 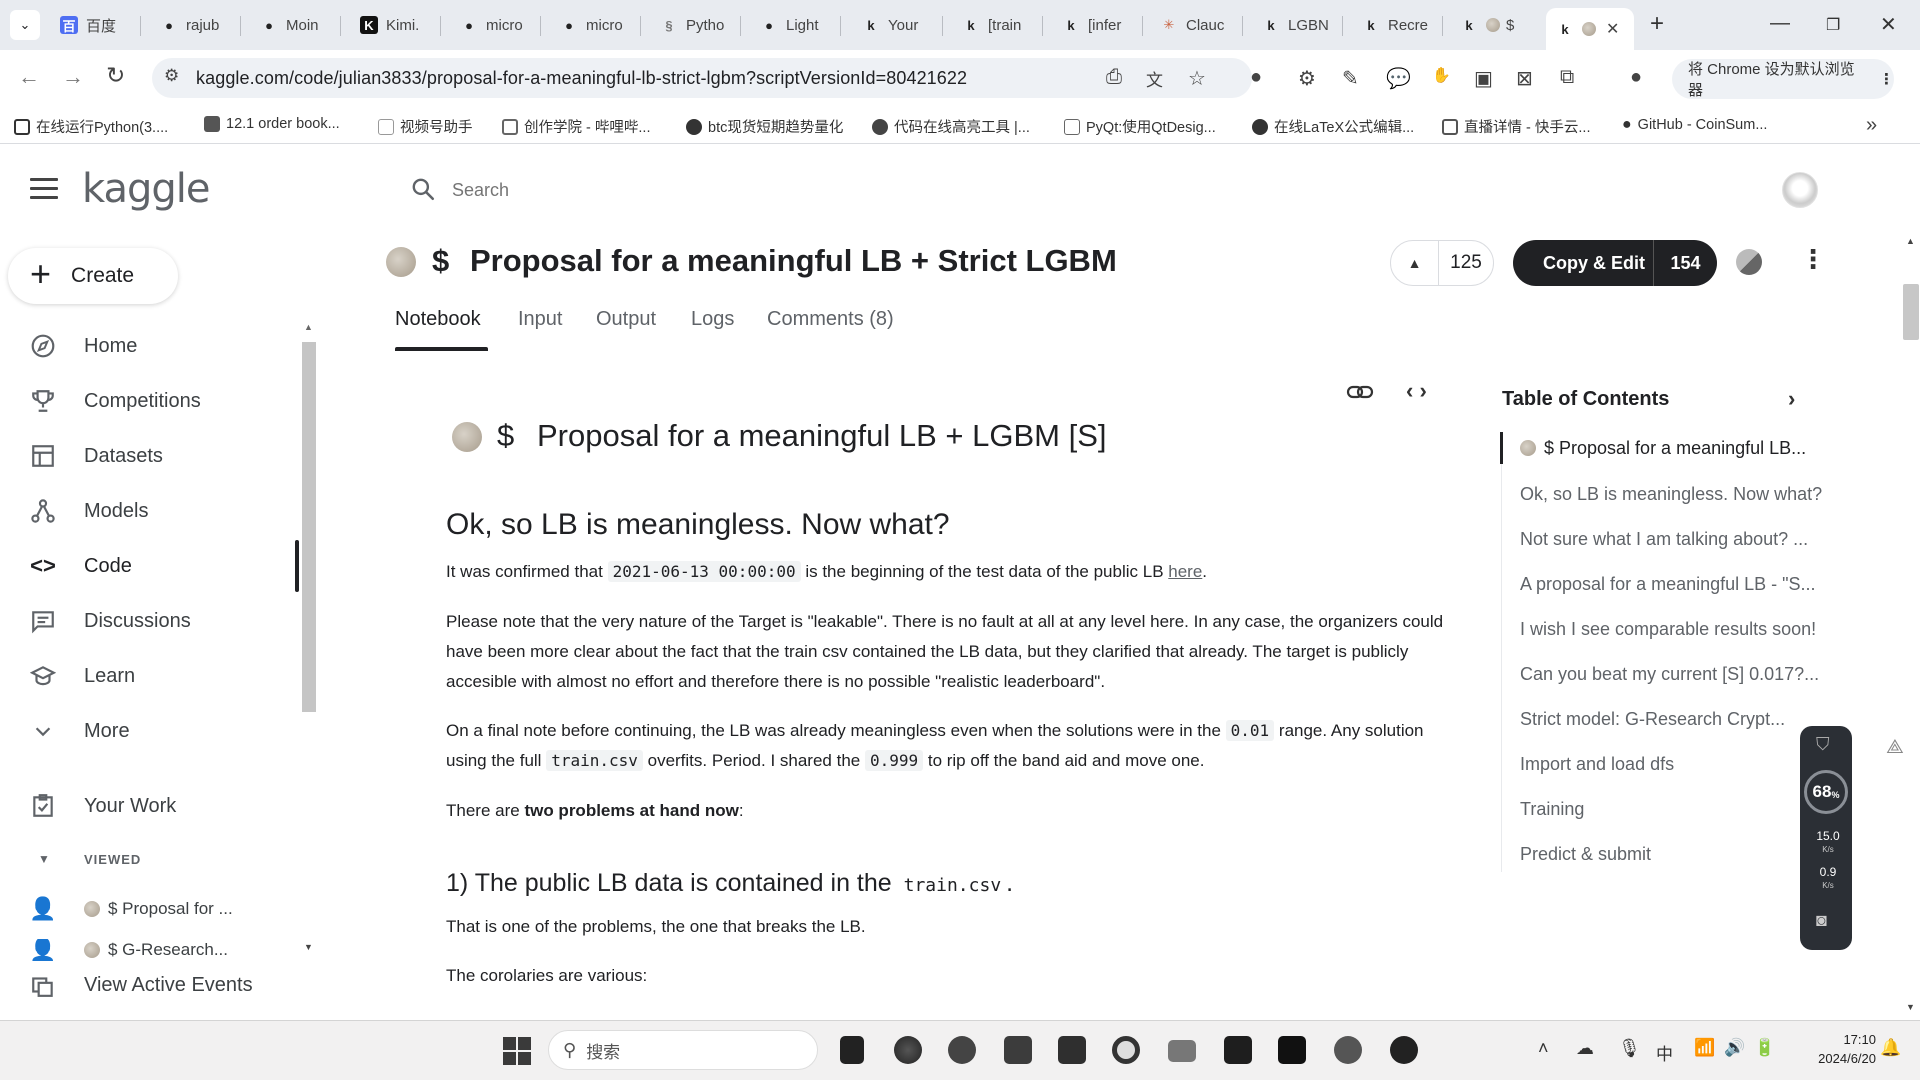 What do you see at coordinates (1196, 25) in the screenshot?
I see `browser-tab: ✳ Clauc` at bounding box center [1196, 25].